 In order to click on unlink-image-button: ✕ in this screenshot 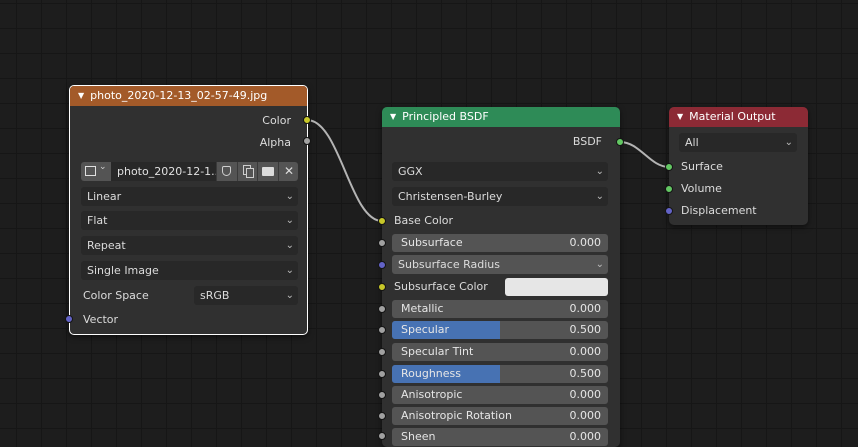, I will do `click(288, 171)`.